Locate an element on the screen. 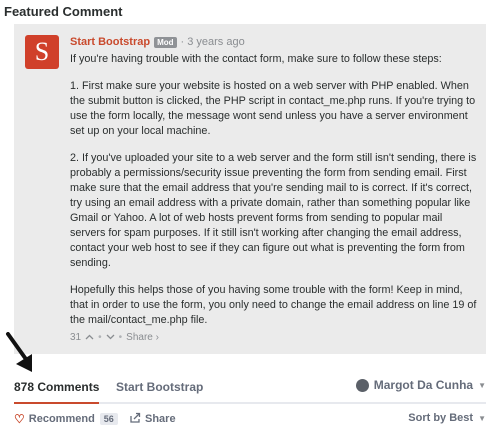 The height and width of the screenshot is (436, 500). comment-timestamp: · 3 years ago is located at coordinates (213, 42).